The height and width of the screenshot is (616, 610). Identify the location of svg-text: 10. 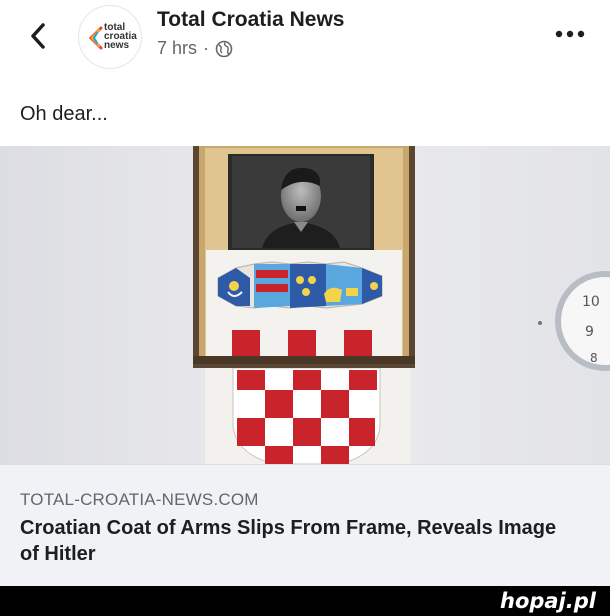
(591, 302).